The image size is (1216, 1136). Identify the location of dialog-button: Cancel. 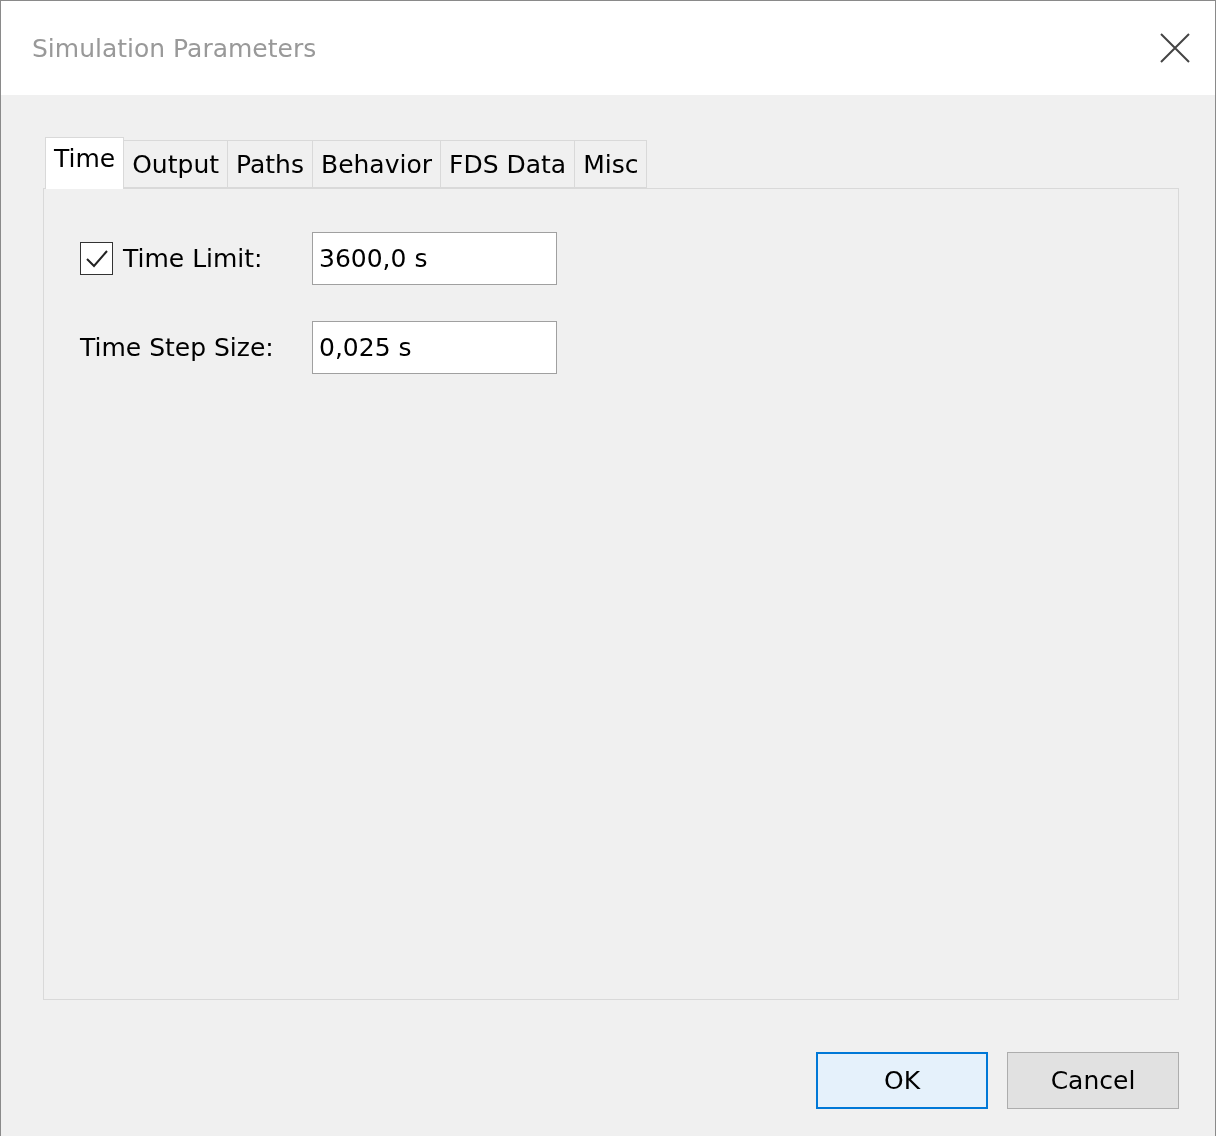
(1093, 1080).